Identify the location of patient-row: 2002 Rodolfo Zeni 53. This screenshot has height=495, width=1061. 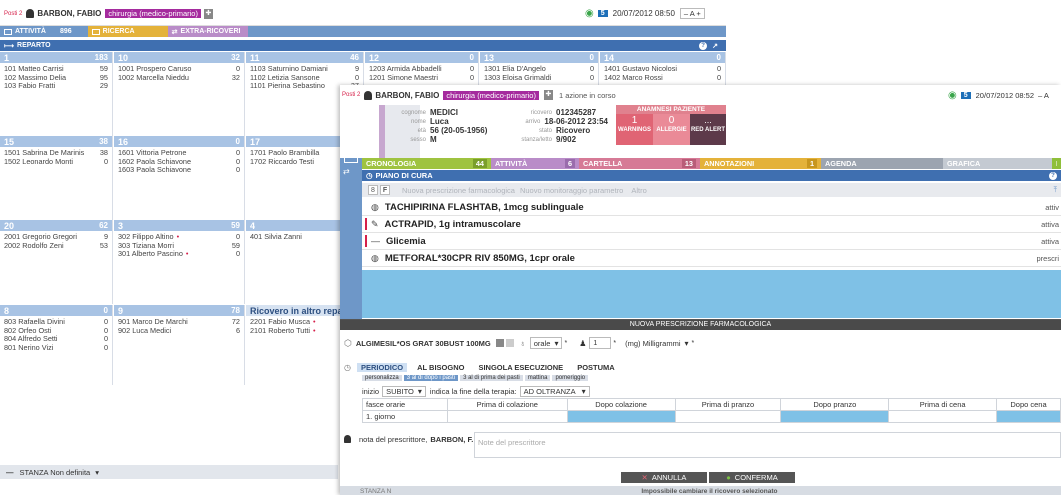
(56, 246).